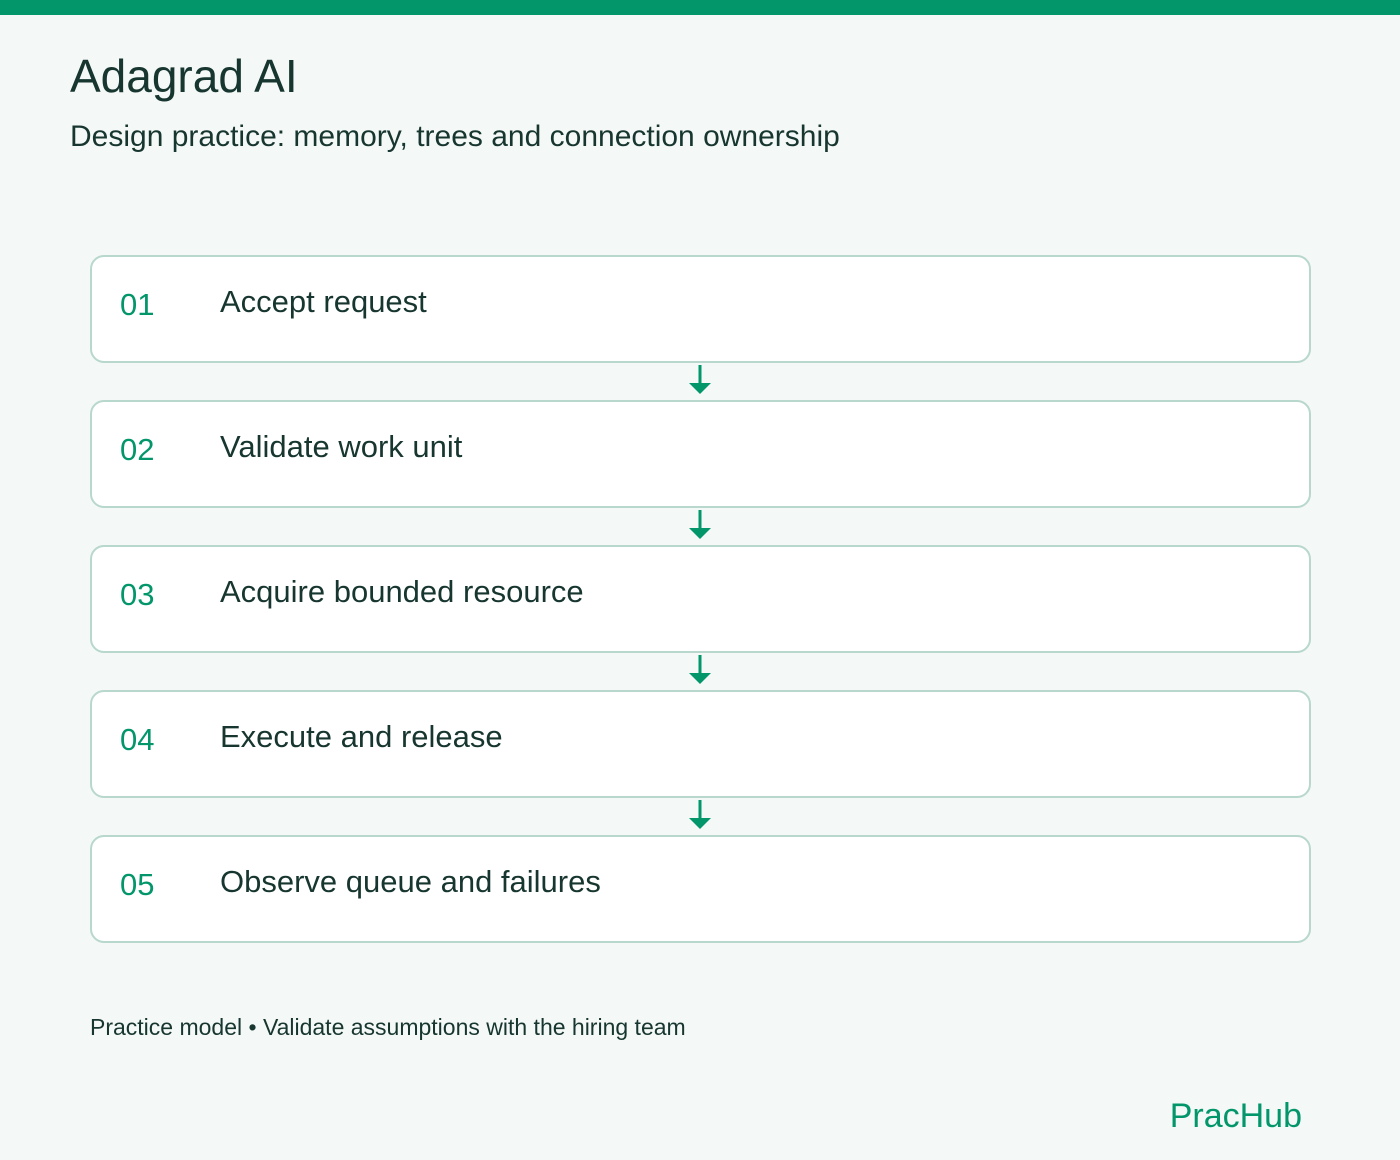 The width and height of the screenshot is (1400, 1160). What do you see at coordinates (137, 304) in the screenshot?
I see `step-number: 01` at bounding box center [137, 304].